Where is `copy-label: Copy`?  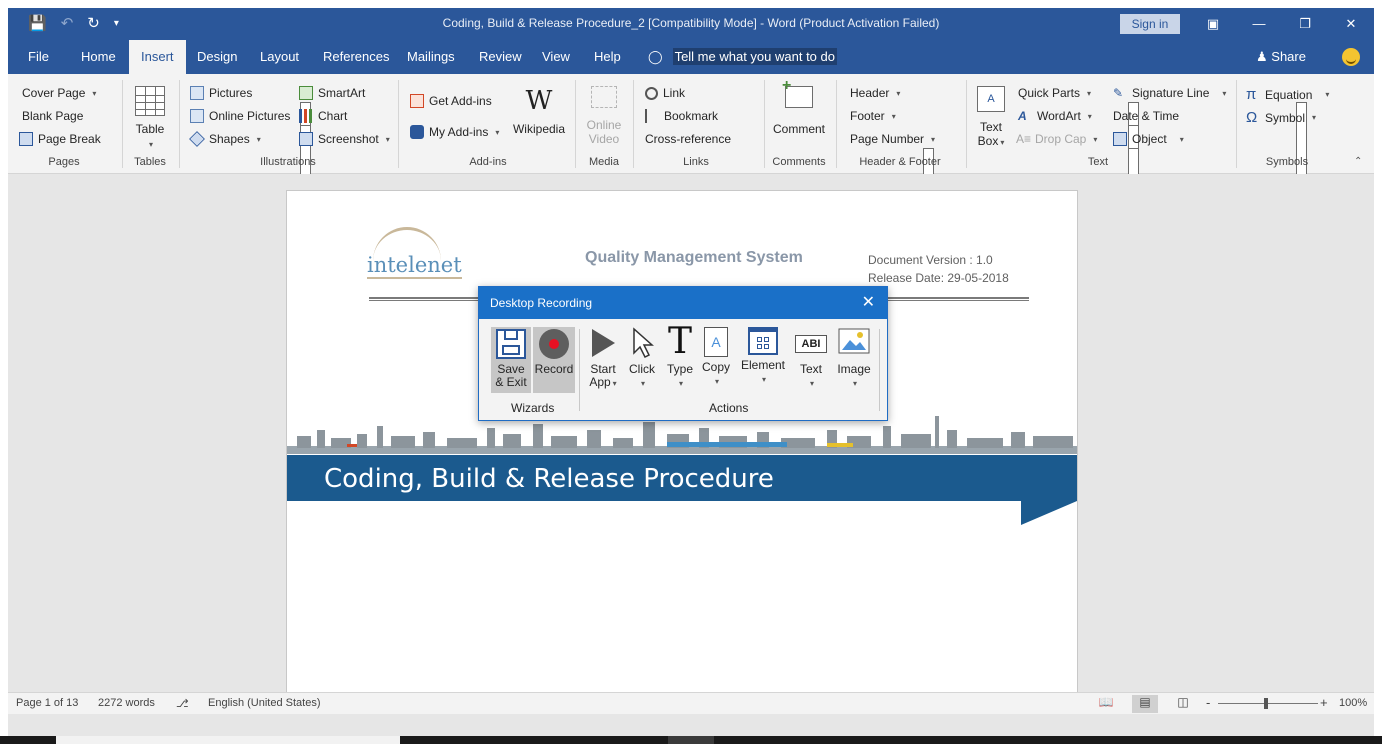 copy-label: Copy is located at coordinates (715, 367).